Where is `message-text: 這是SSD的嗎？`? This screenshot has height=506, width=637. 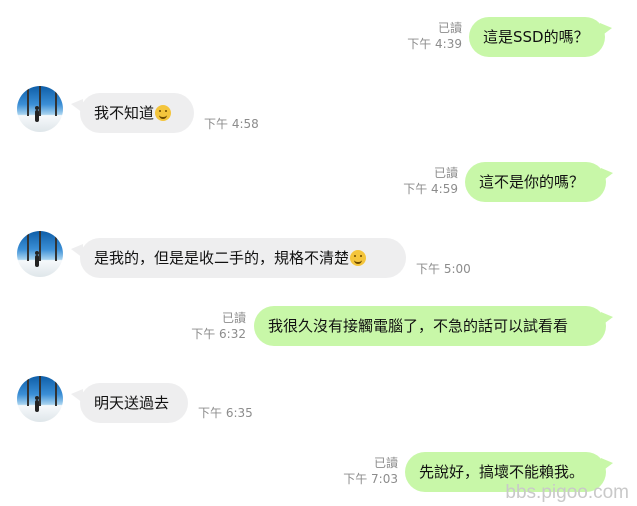 message-text: 這是SSD的嗎？ is located at coordinates (536, 37).